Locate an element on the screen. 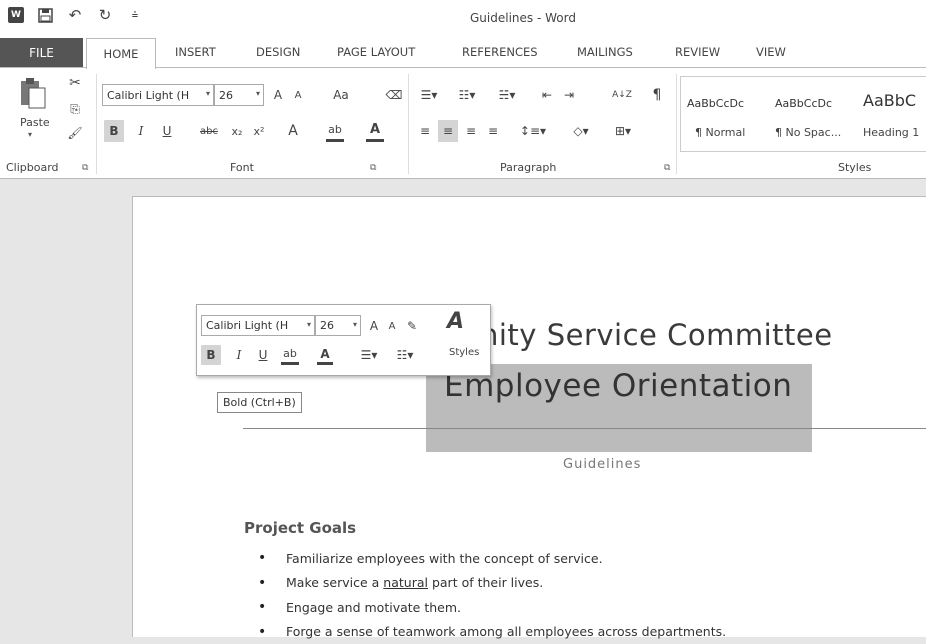  quick-access-toolbar: W ↶ ↻ ⩮ is located at coordinates (76, 15).